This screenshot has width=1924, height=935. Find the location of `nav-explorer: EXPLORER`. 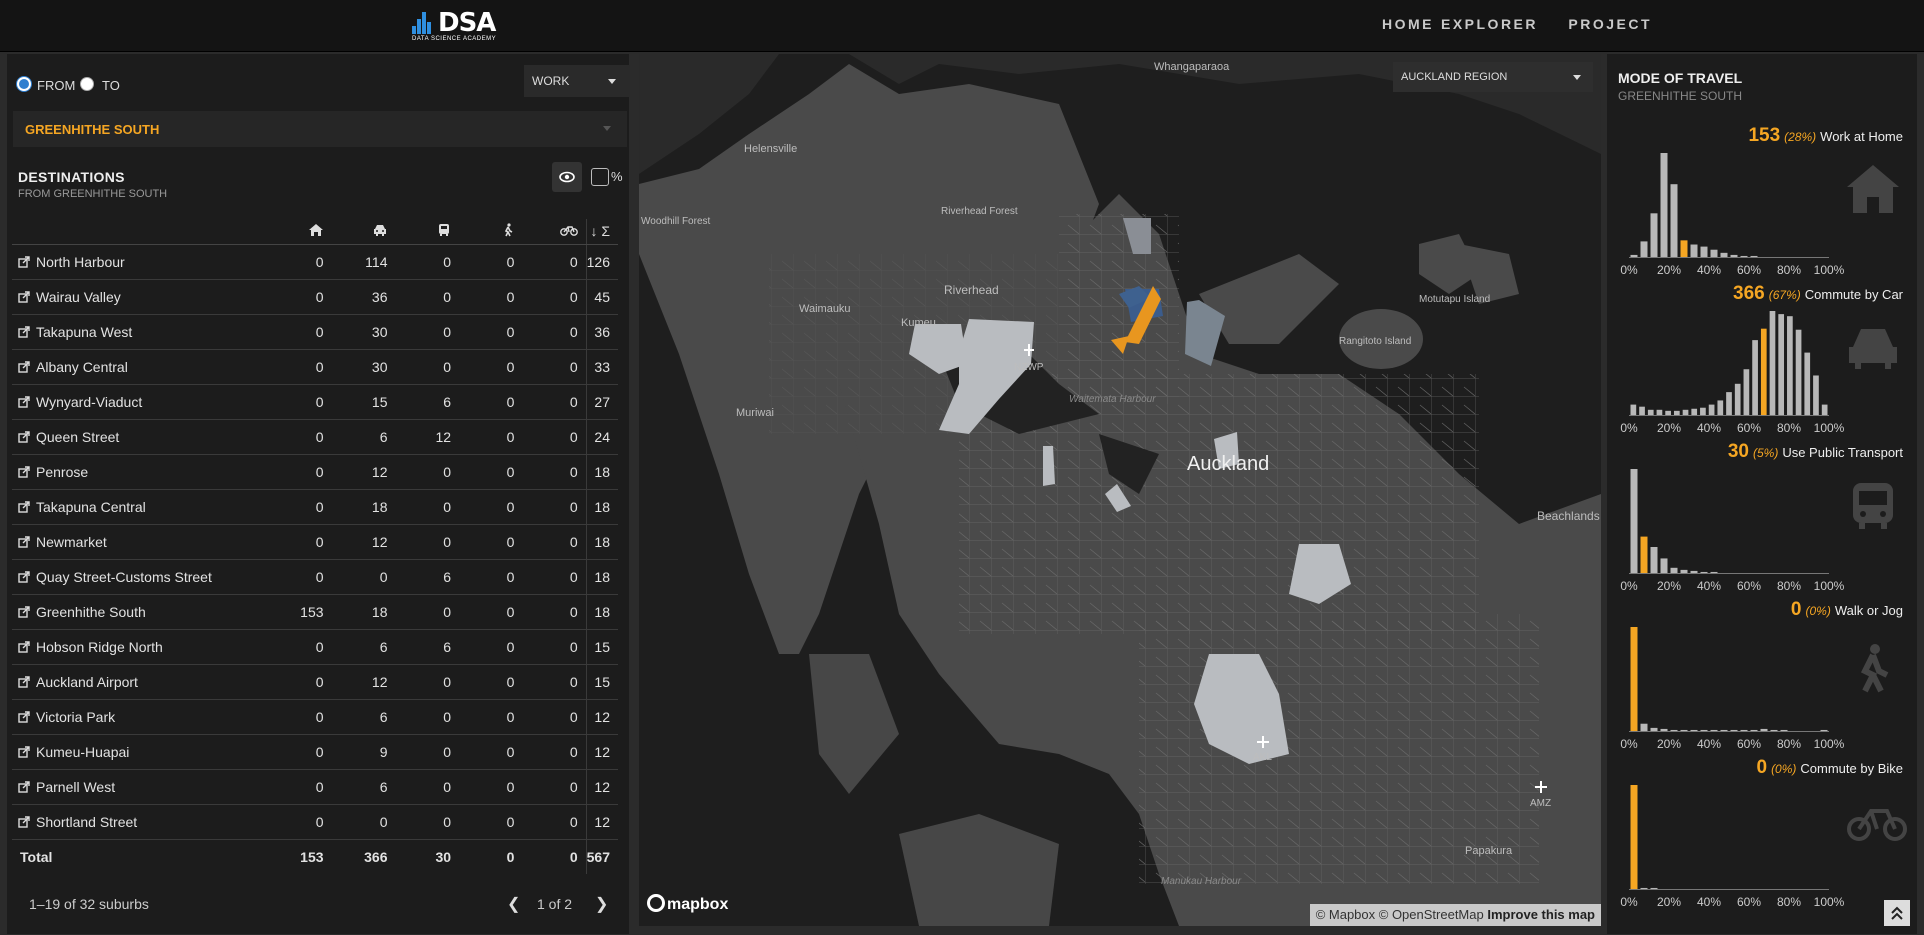

nav-explorer: EXPLORER is located at coordinates (1489, 24).